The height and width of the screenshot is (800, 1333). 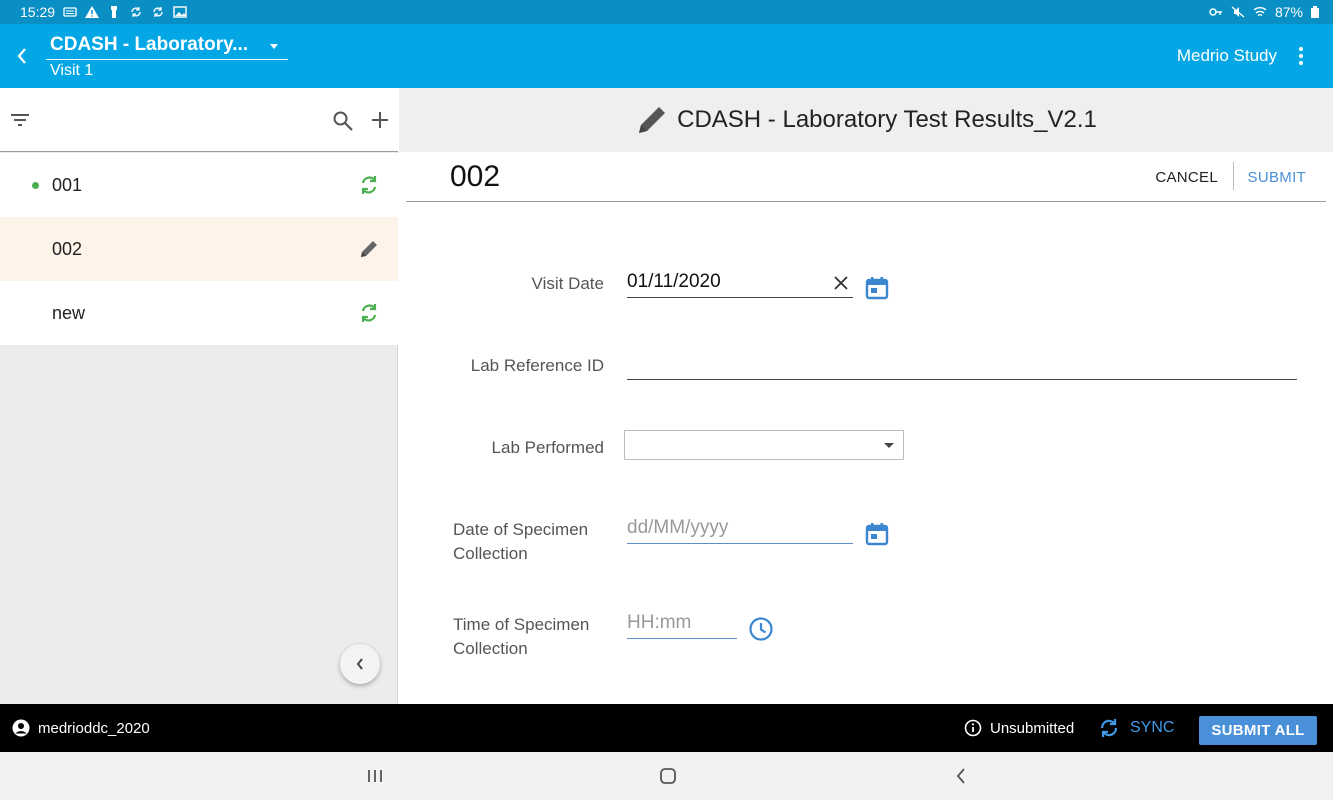 I want to click on clock-icon, so click(x=761, y=629).